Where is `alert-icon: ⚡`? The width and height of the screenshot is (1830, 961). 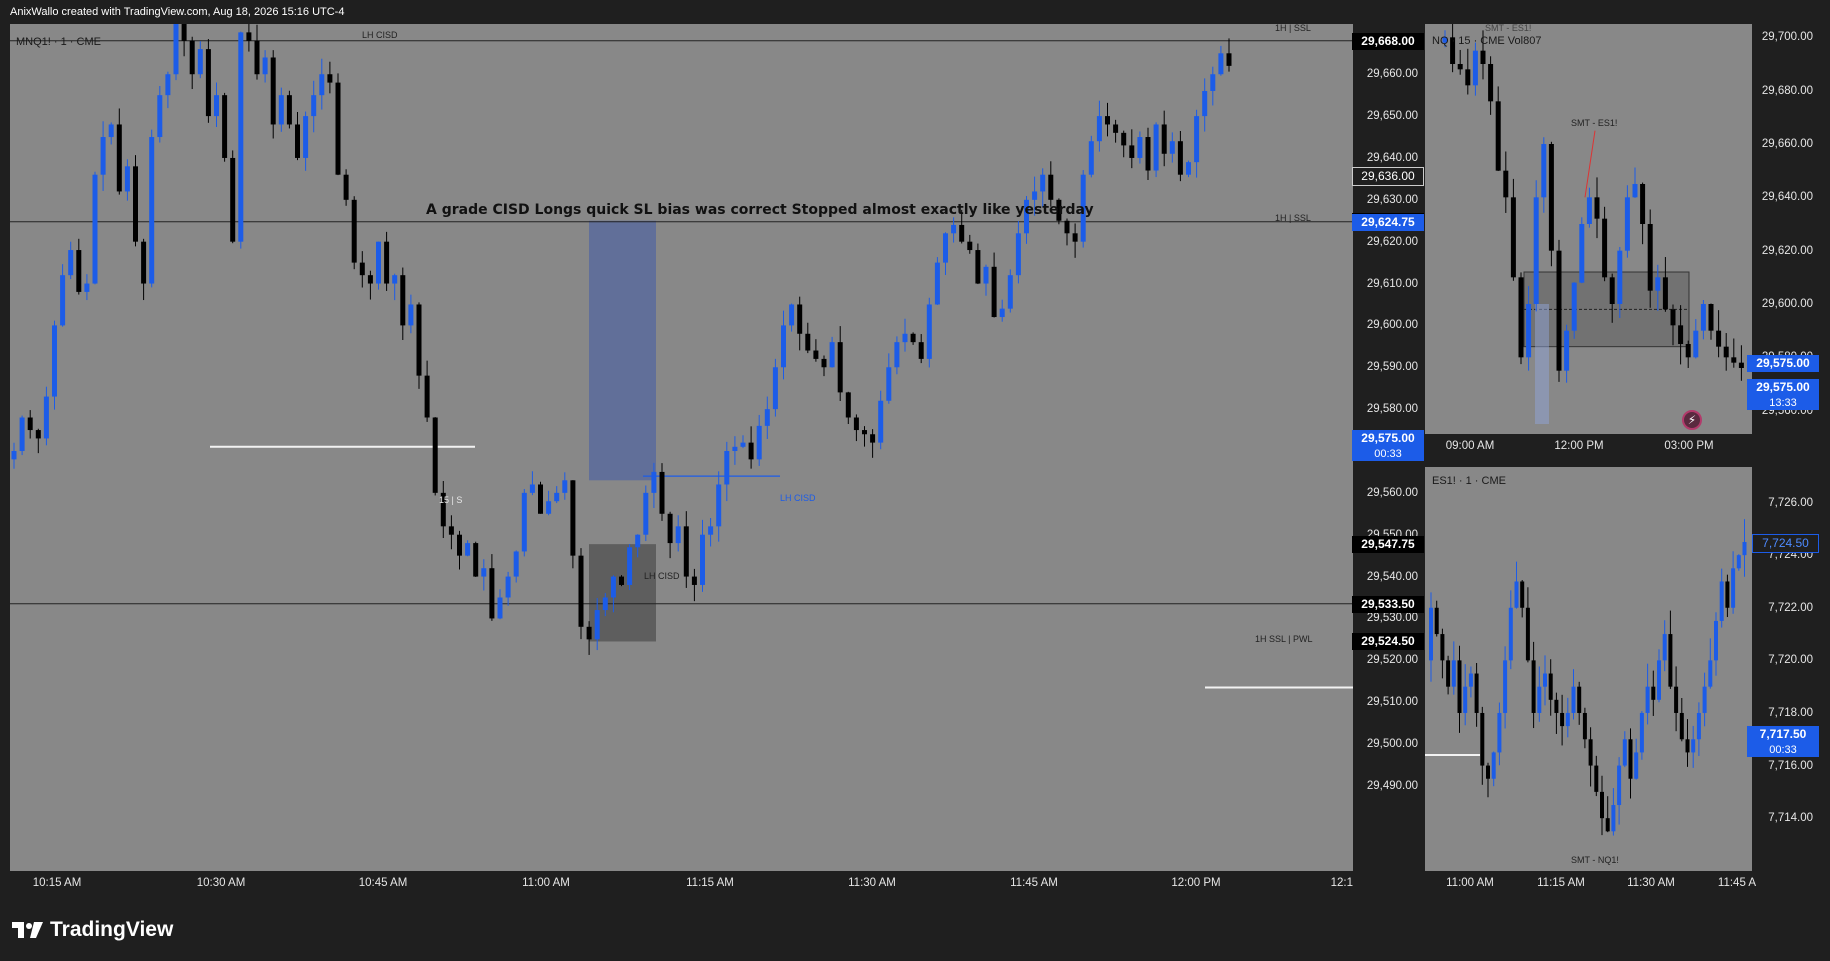
alert-icon: ⚡ is located at coordinates (1692, 420).